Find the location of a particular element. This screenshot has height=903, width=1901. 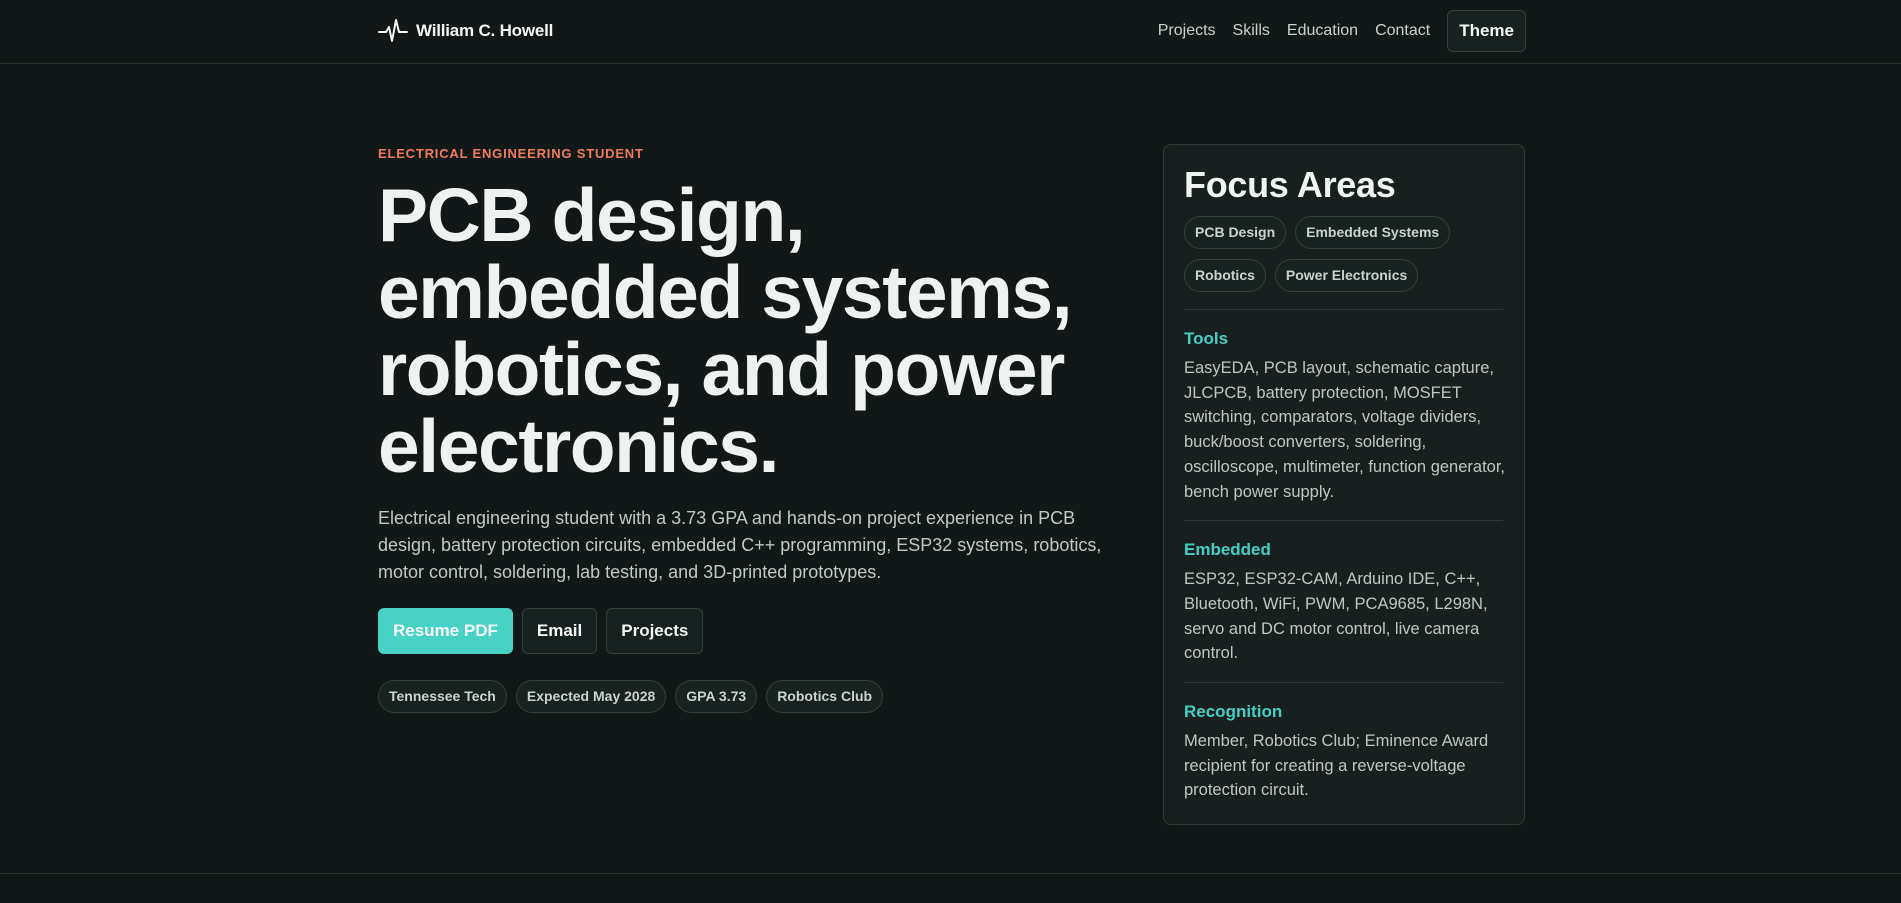

brand-link: William C. Howell is located at coordinates (465, 31).